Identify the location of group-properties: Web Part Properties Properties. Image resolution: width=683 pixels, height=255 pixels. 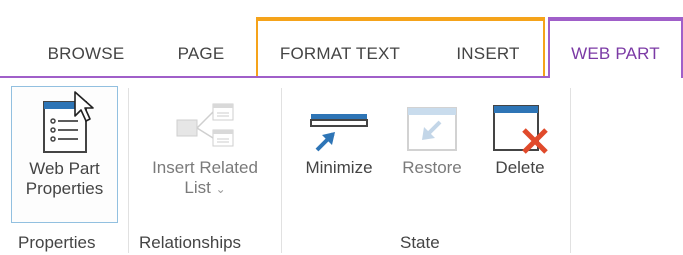
(64, 166).